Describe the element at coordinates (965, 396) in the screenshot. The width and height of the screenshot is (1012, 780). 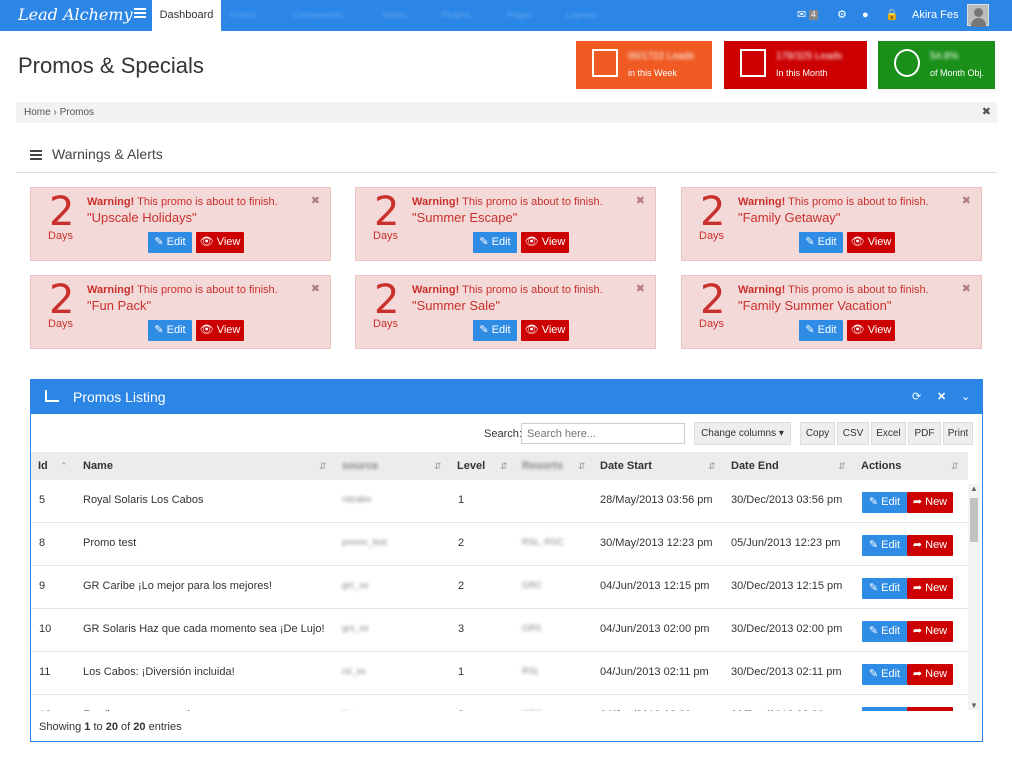
I see `chevron-down-icon: ⌄` at that location.